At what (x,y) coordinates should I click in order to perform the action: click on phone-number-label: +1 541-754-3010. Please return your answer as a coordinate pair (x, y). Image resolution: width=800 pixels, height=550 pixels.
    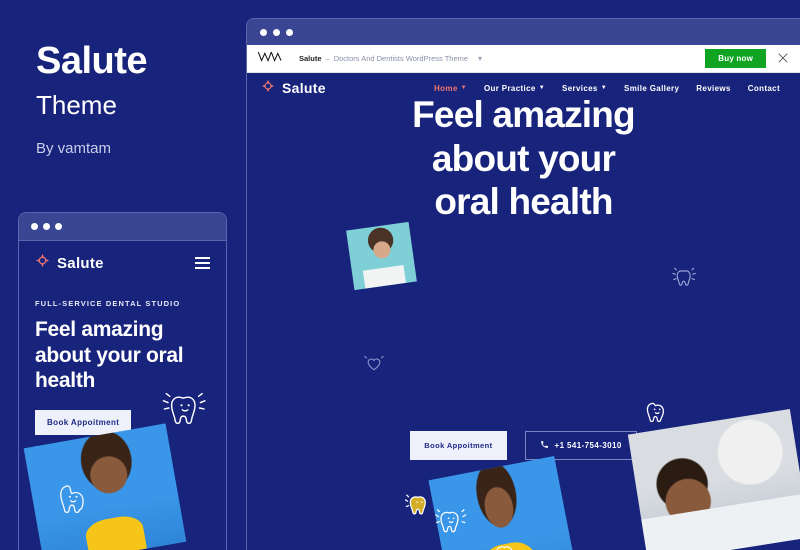
    Looking at the image, I should click on (588, 445).